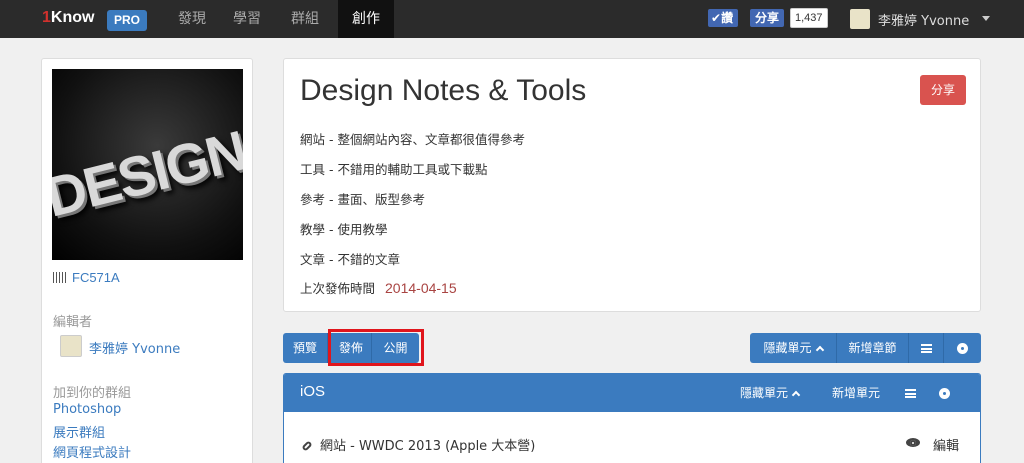 The image size is (1024, 463). I want to click on editor-avatar, so click(71, 346).